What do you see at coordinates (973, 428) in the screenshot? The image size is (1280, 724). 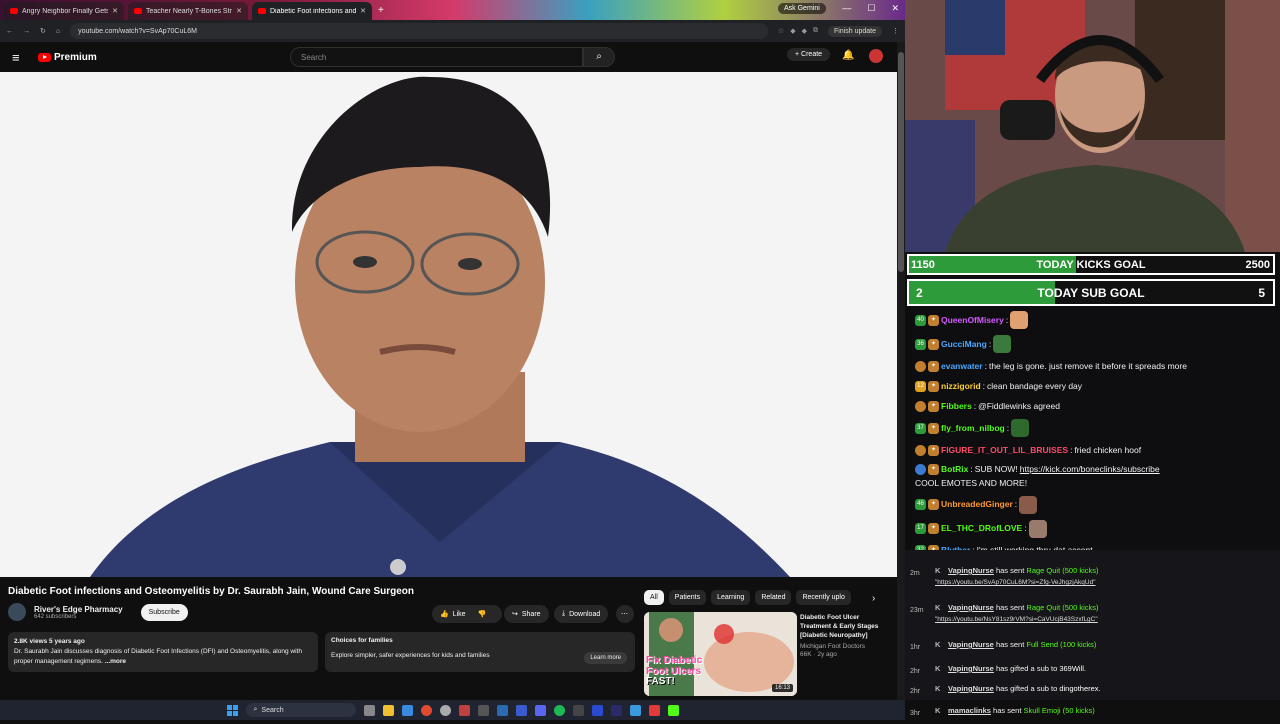 I see `chat-username: fly_from_nilbog` at bounding box center [973, 428].